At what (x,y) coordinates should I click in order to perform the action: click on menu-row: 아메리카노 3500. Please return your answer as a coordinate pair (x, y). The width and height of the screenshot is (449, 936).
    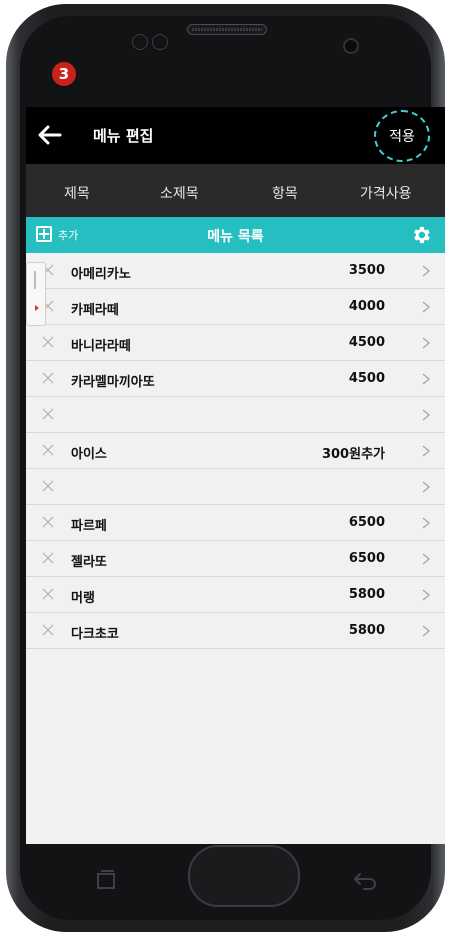
    Looking at the image, I should click on (235, 271).